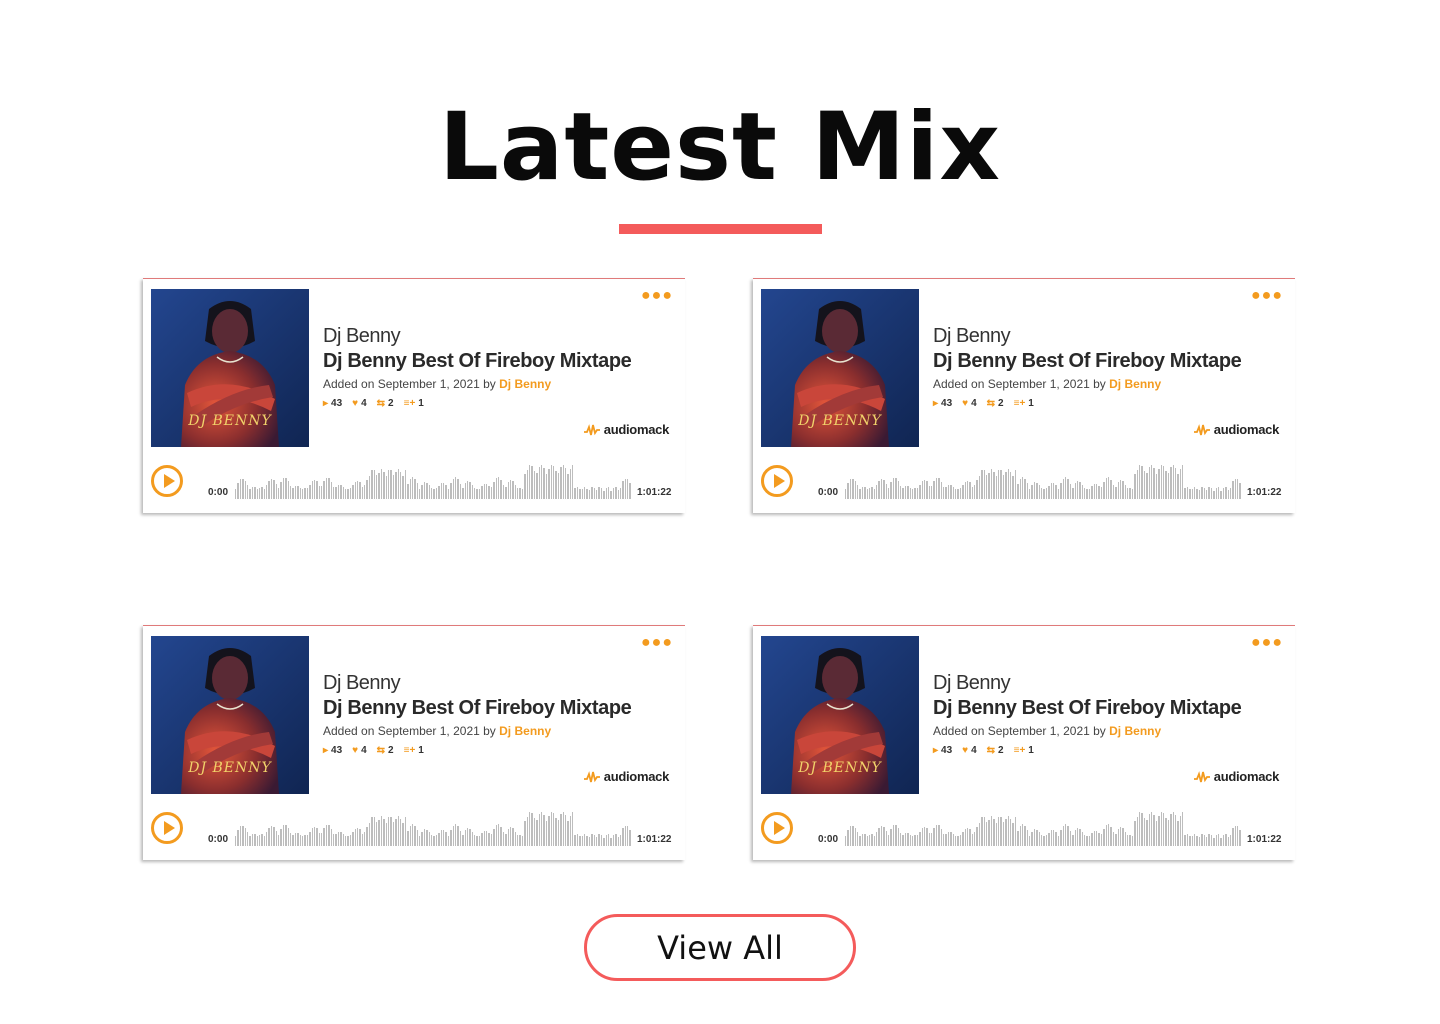 The width and height of the screenshot is (1440, 1024). What do you see at coordinates (720, 947) in the screenshot?
I see `view-all-button: View All` at bounding box center [720, 947].